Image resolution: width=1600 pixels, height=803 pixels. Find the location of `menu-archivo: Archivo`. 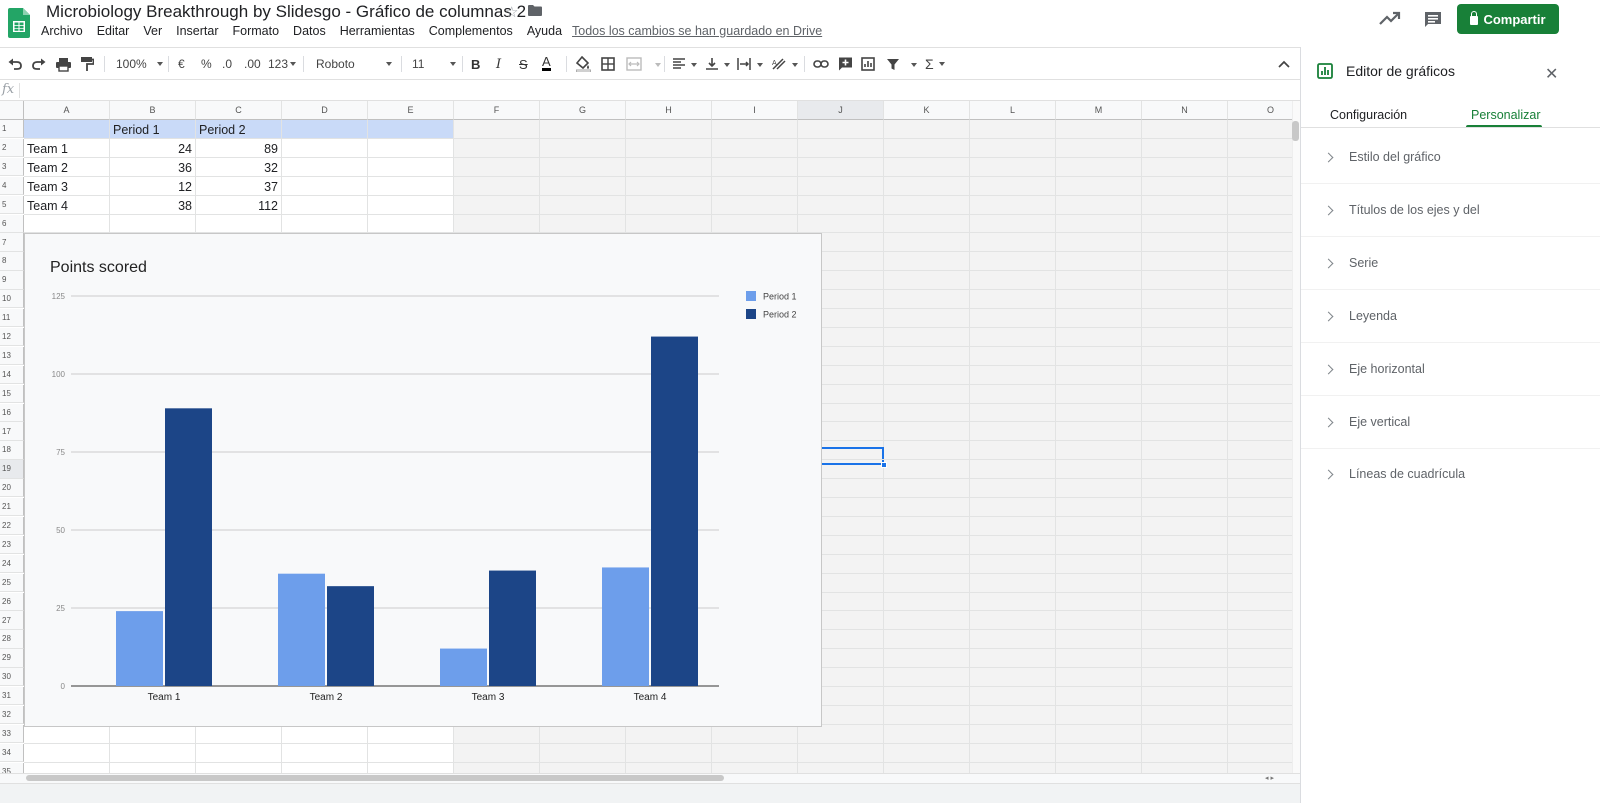

menu-archivo: Archivo is located at coordinates (62, 33).